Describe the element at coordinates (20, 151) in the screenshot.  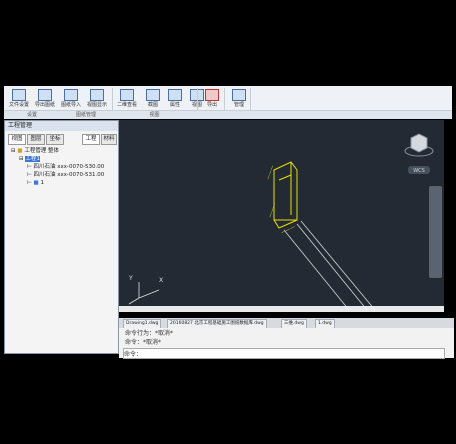
I see `folder-icon: ■` at that location.